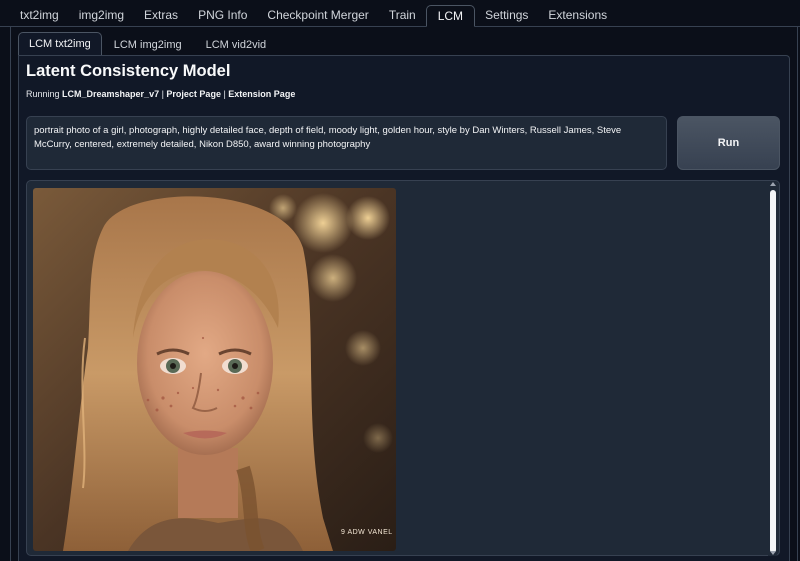 Image resolution: width=800 pixels, height=561 pixels. I want to click on scroll-up-icon, so click(773, 184).